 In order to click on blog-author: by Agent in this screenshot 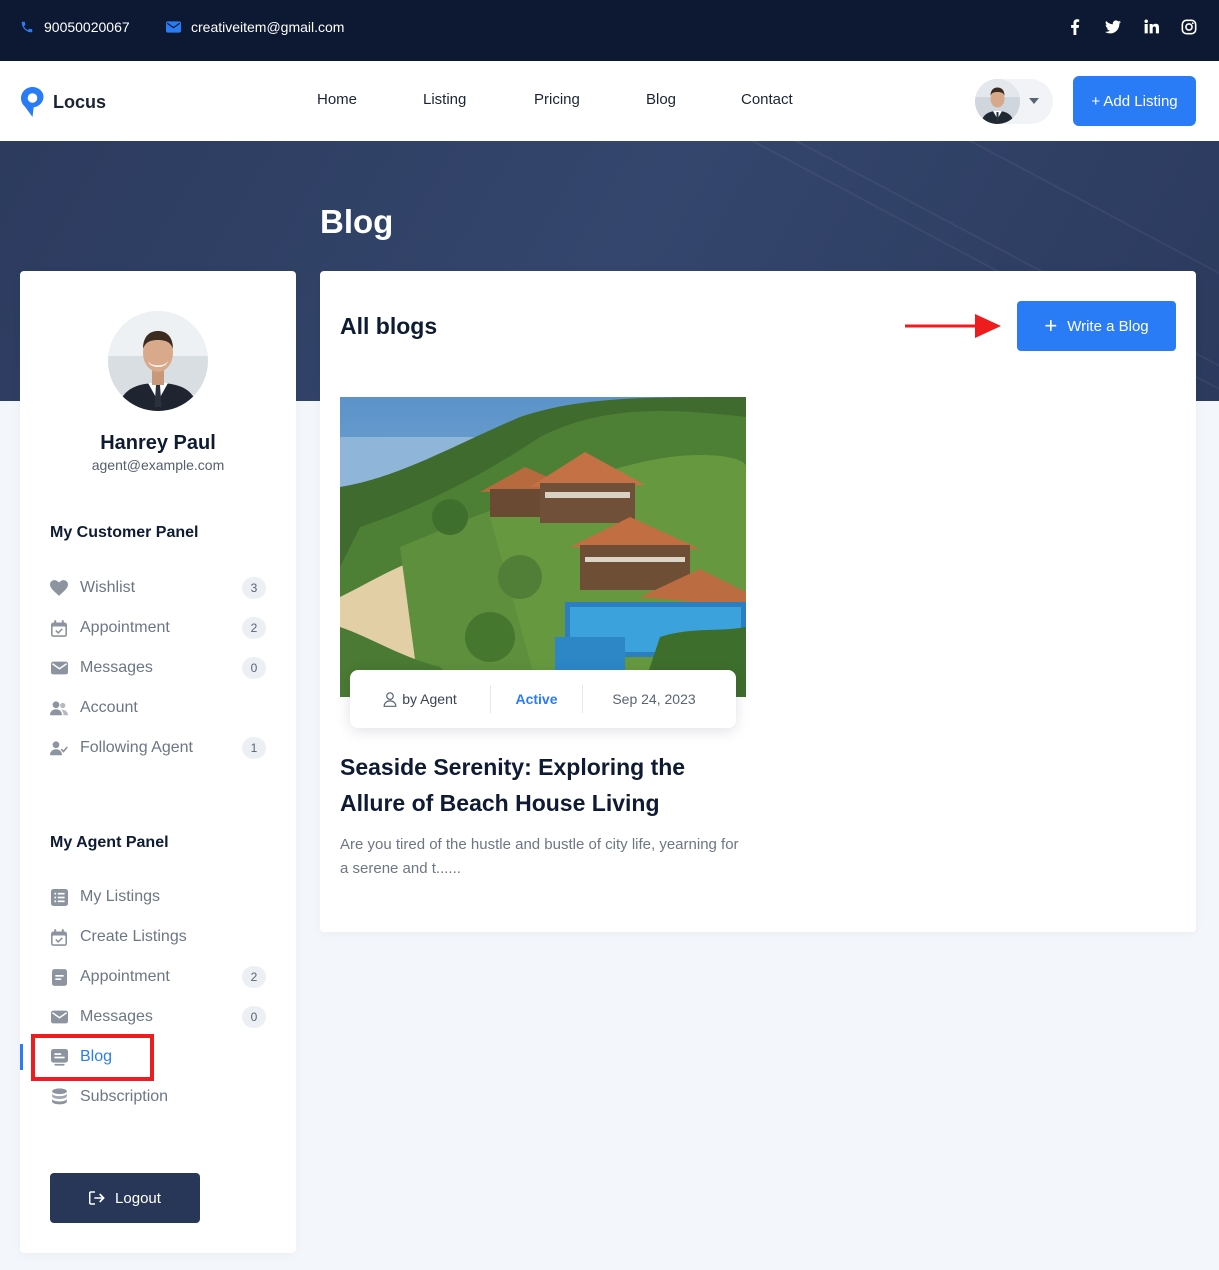, I will do `click(420, 699)`.